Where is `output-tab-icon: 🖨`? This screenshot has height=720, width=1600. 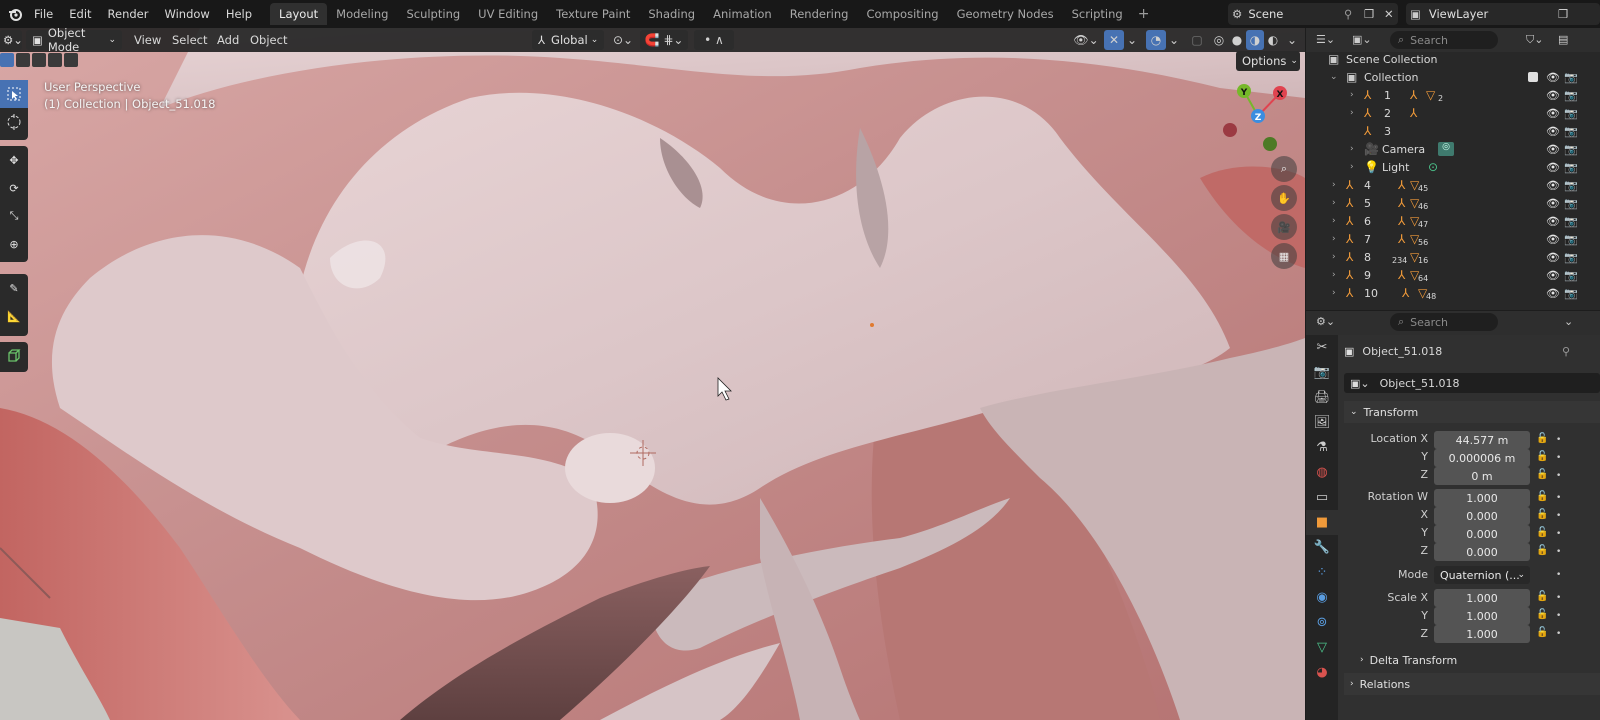
output-tab-icon: 🖨 is located at coordinates (1322, 397).